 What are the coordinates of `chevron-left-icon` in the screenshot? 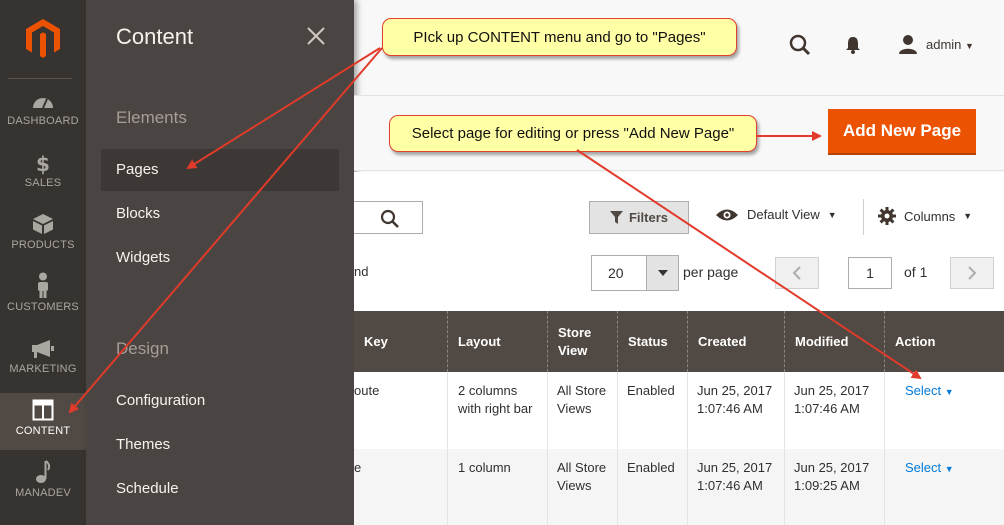 It's located at (797, 273).